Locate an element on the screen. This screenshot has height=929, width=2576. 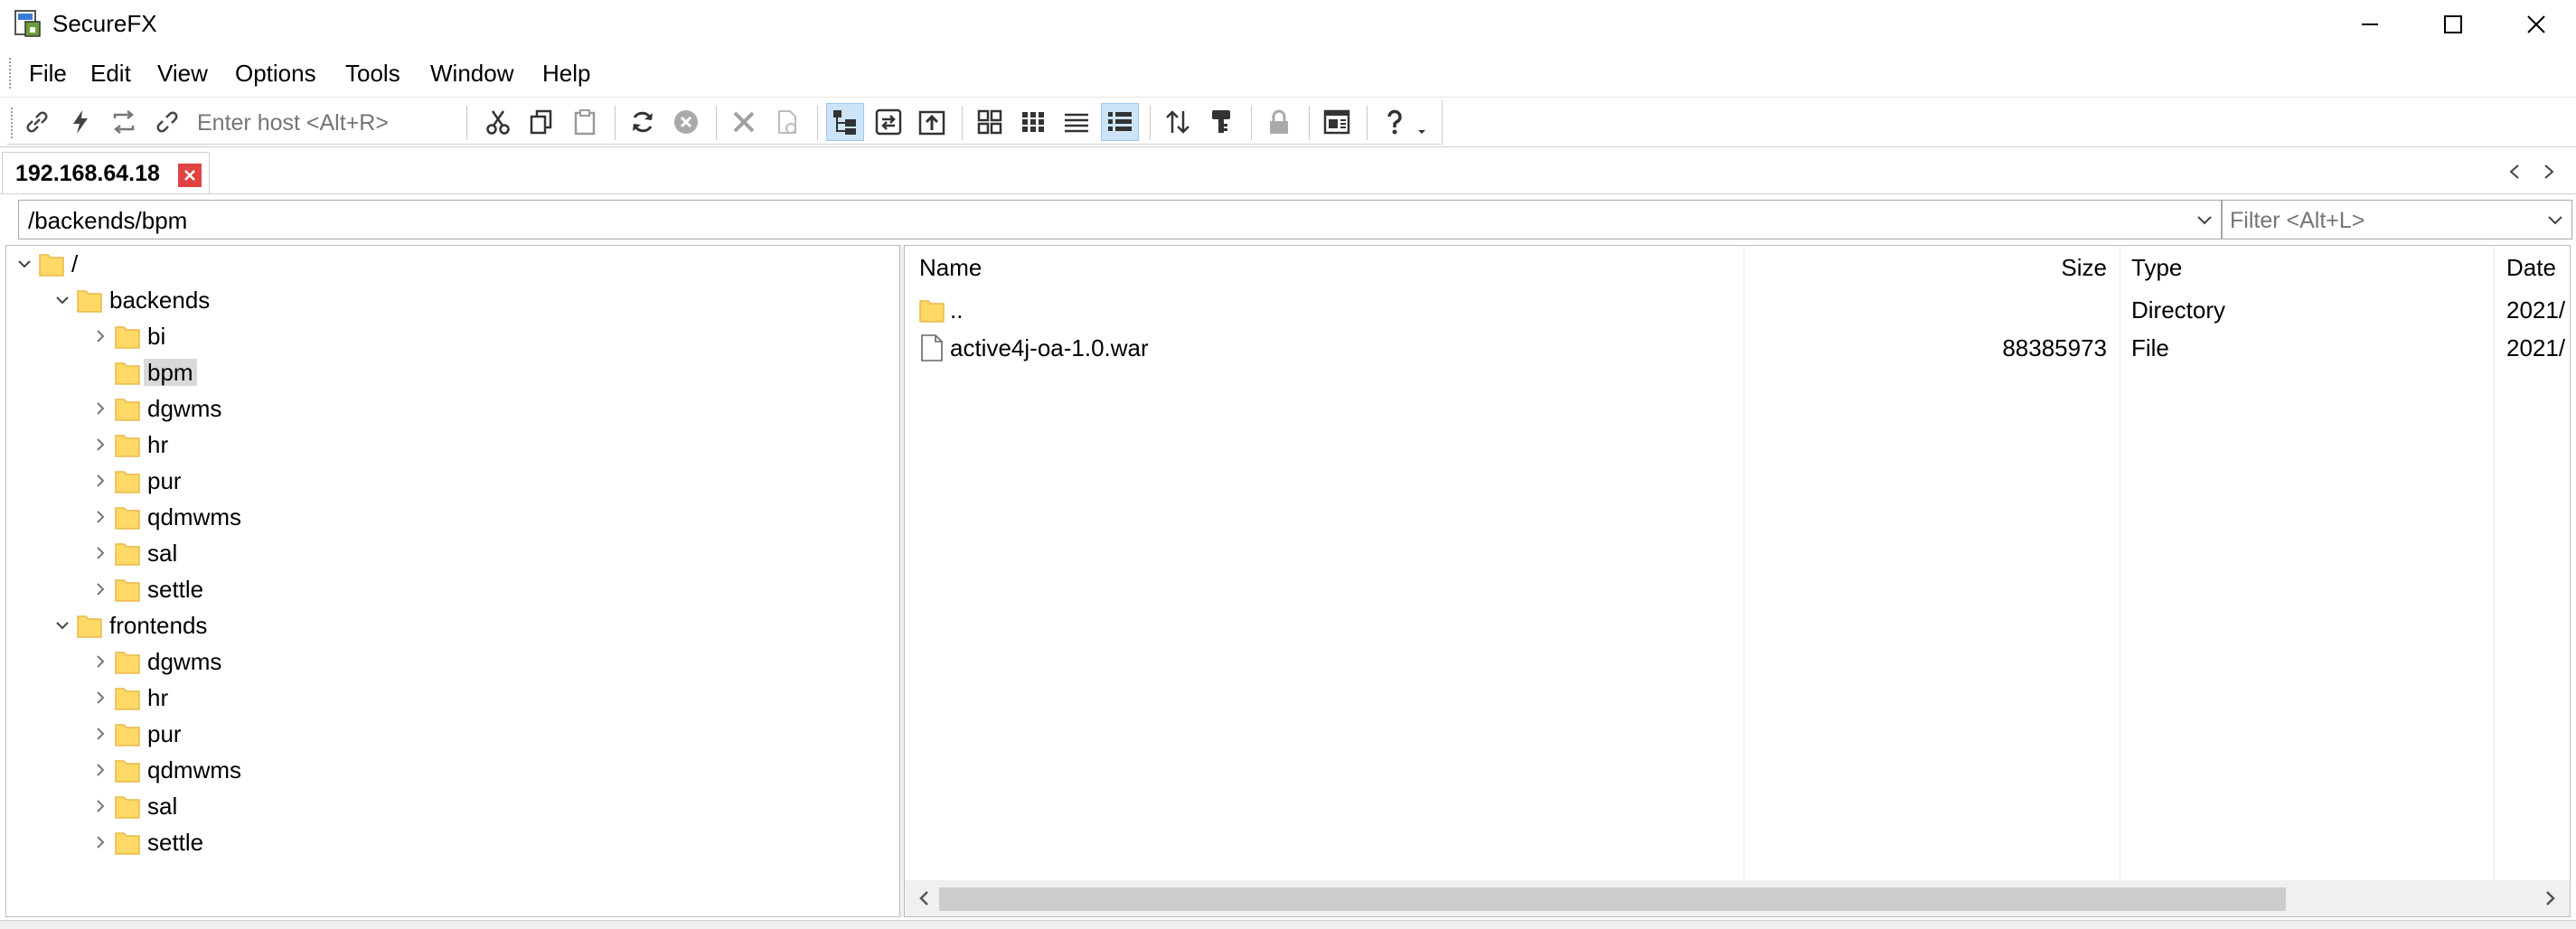
menubar-grip is located at coordinates (11, 73).